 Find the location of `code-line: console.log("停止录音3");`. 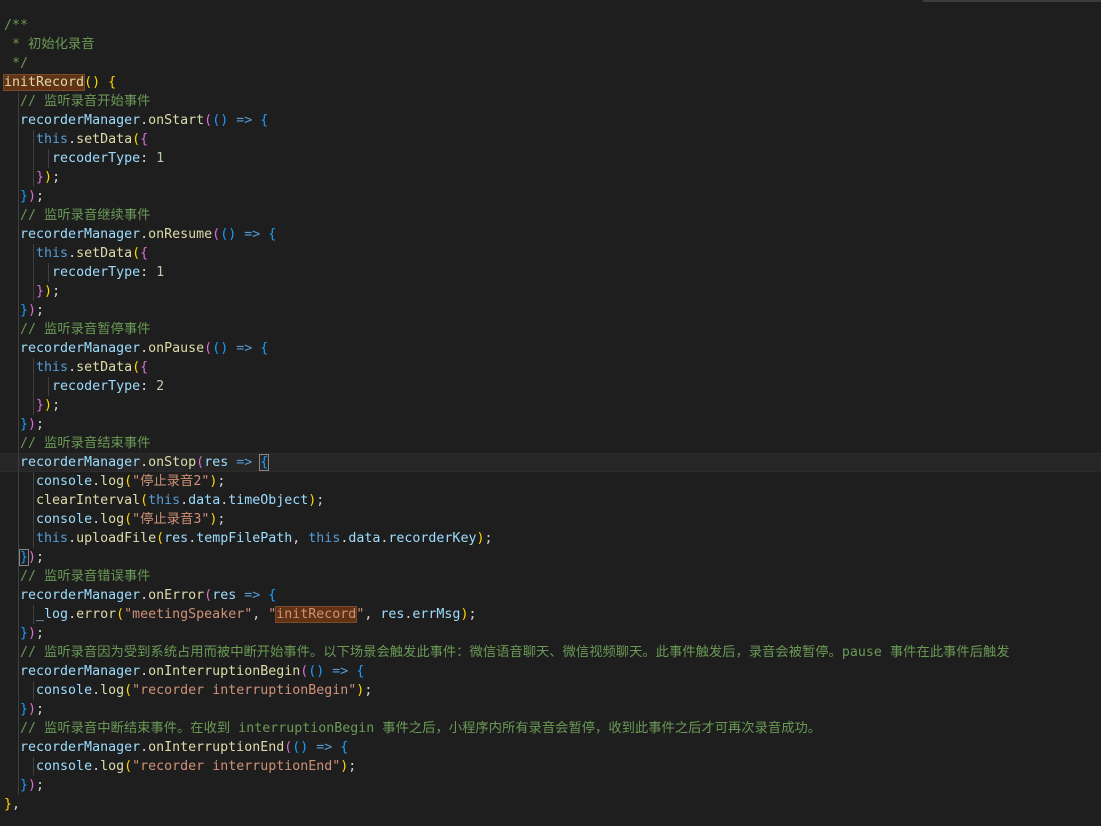

code-line: console.log("停止录音3"); is located at coordinates (550, 519).